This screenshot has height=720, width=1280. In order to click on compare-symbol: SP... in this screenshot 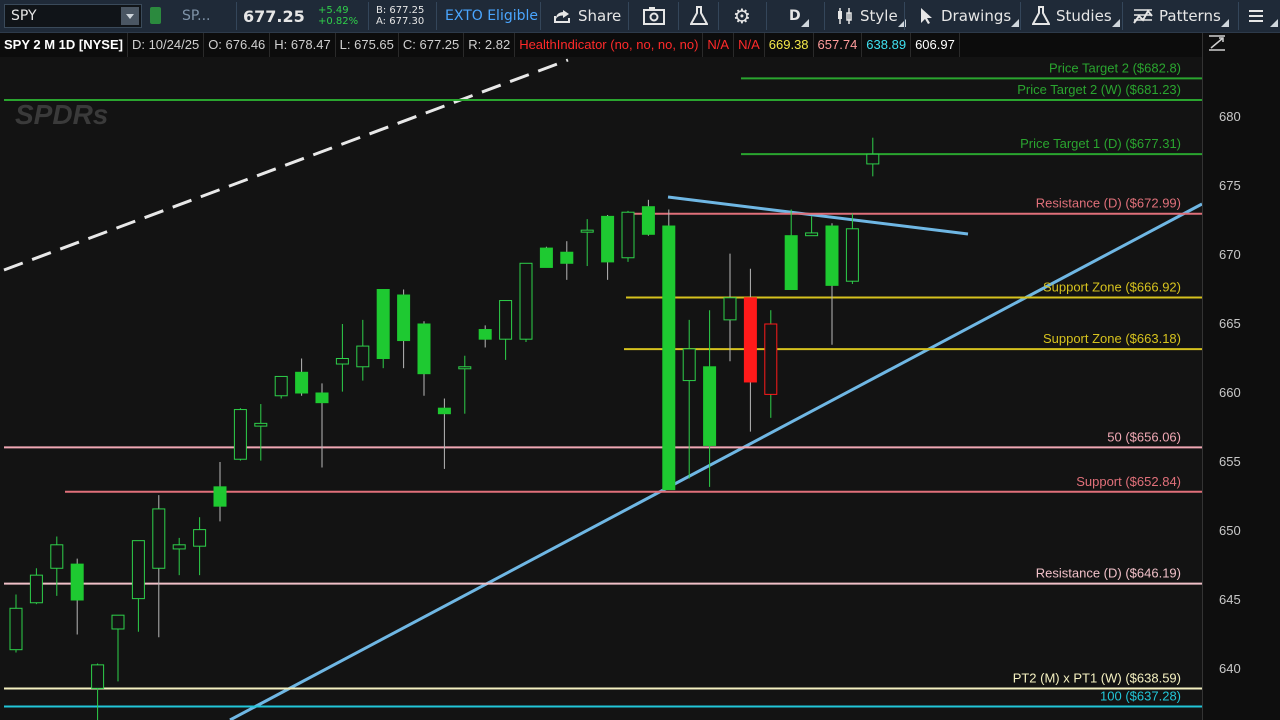, I will do `click(196, 16)`.